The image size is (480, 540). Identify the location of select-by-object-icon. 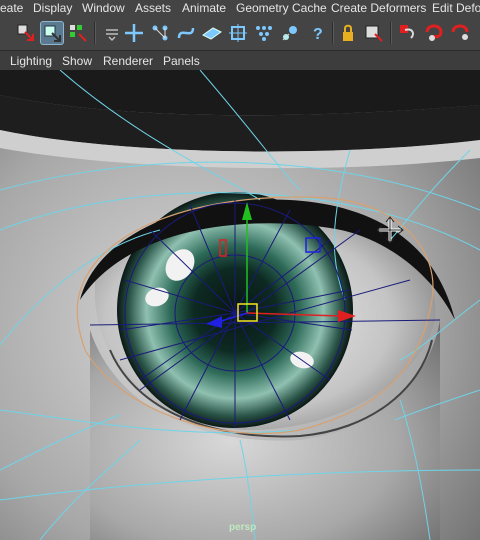
(52, 33).